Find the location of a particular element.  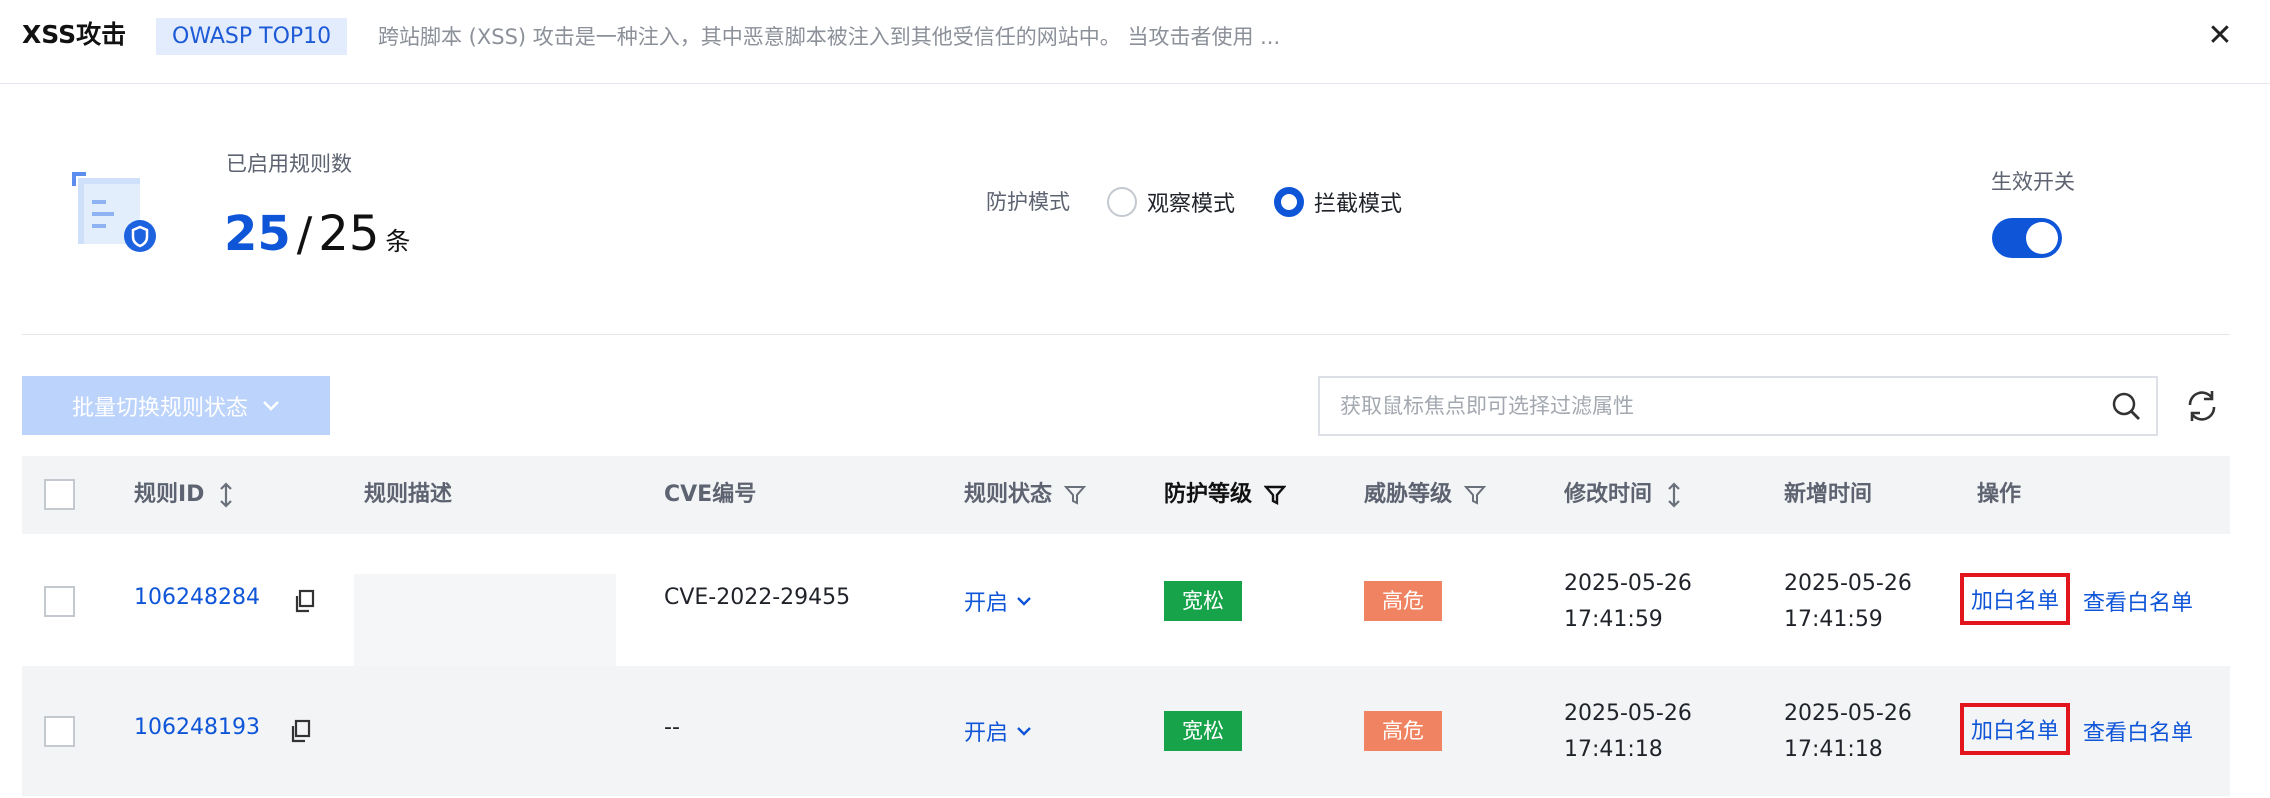

column-label: 威胁等级 is located at coordinates (1408, 494).